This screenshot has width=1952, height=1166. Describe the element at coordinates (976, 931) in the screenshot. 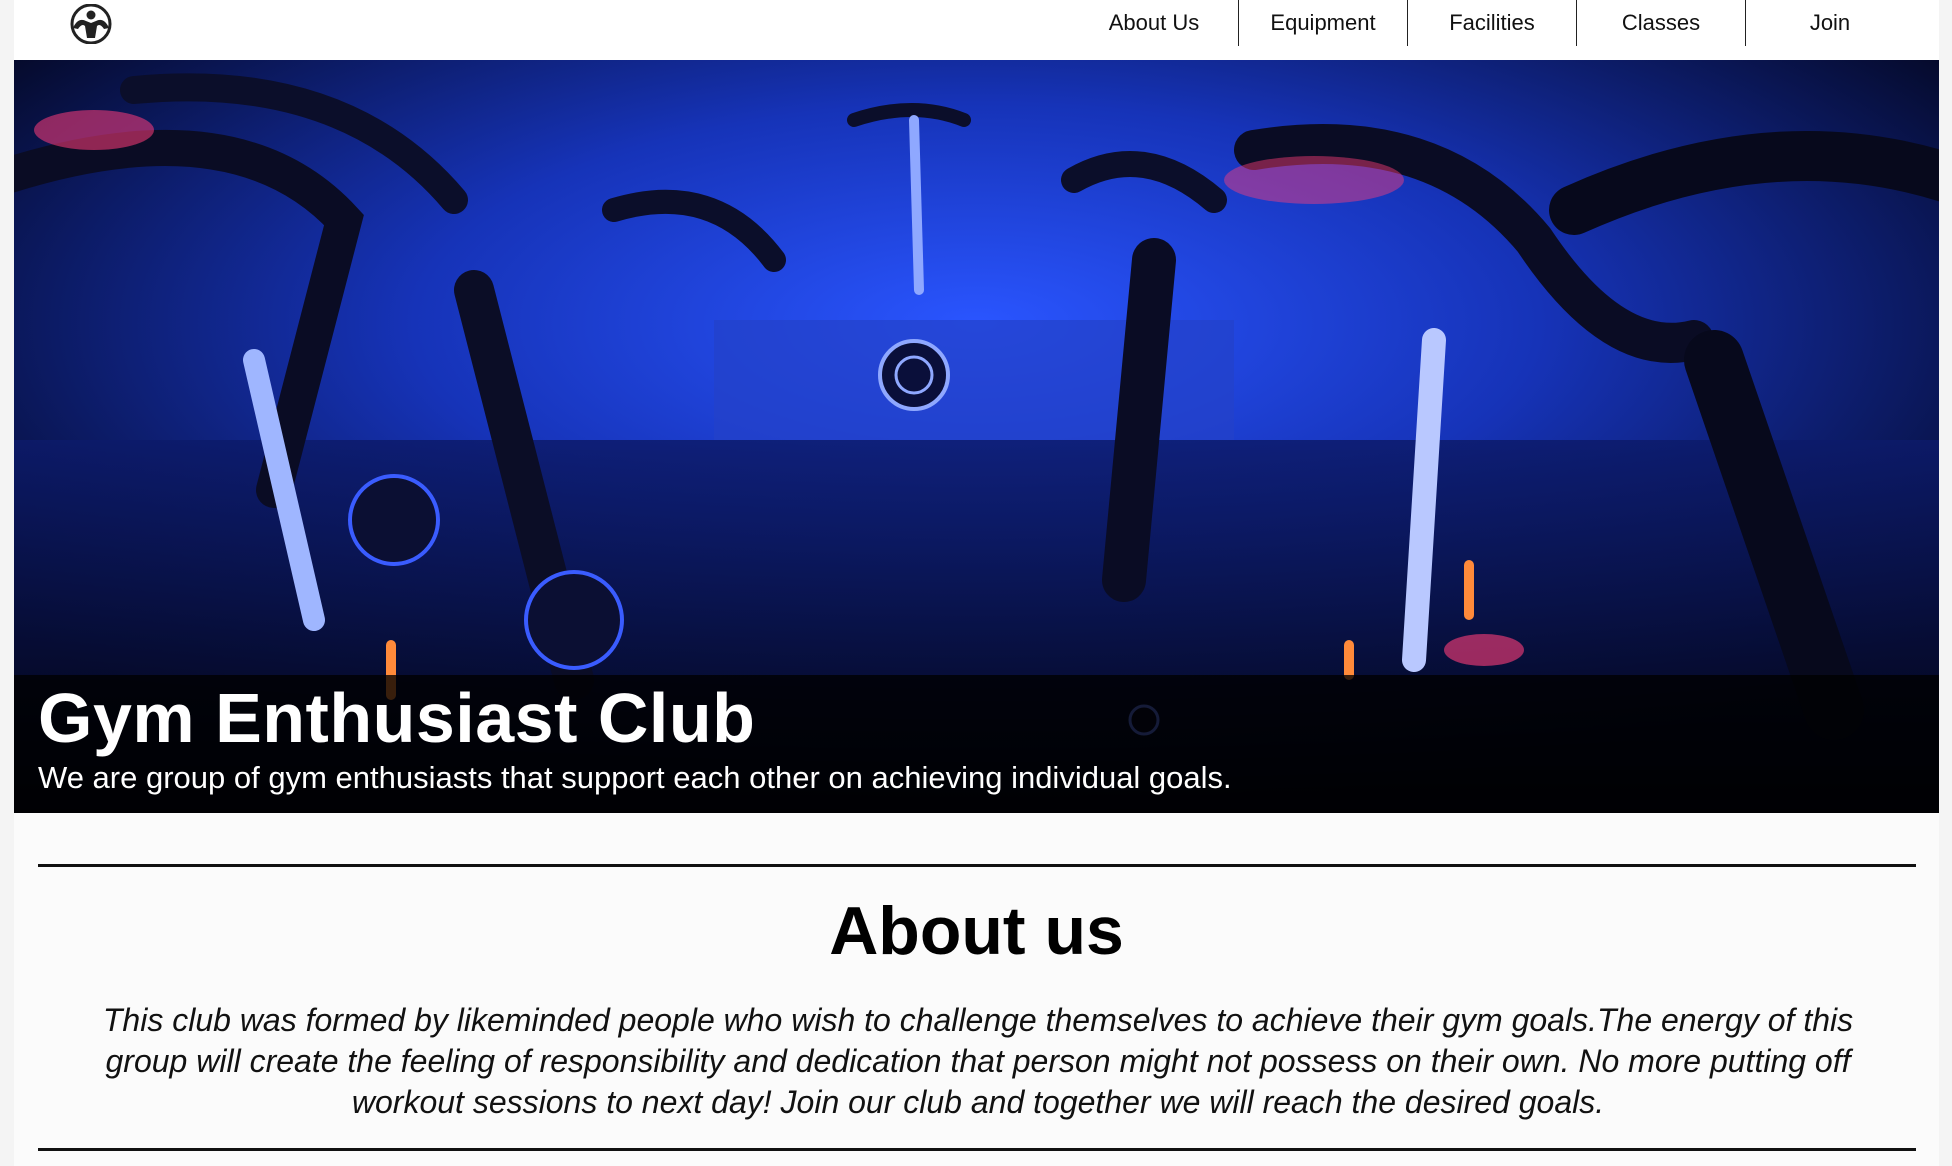

I see `about-heading: About us` at that location.